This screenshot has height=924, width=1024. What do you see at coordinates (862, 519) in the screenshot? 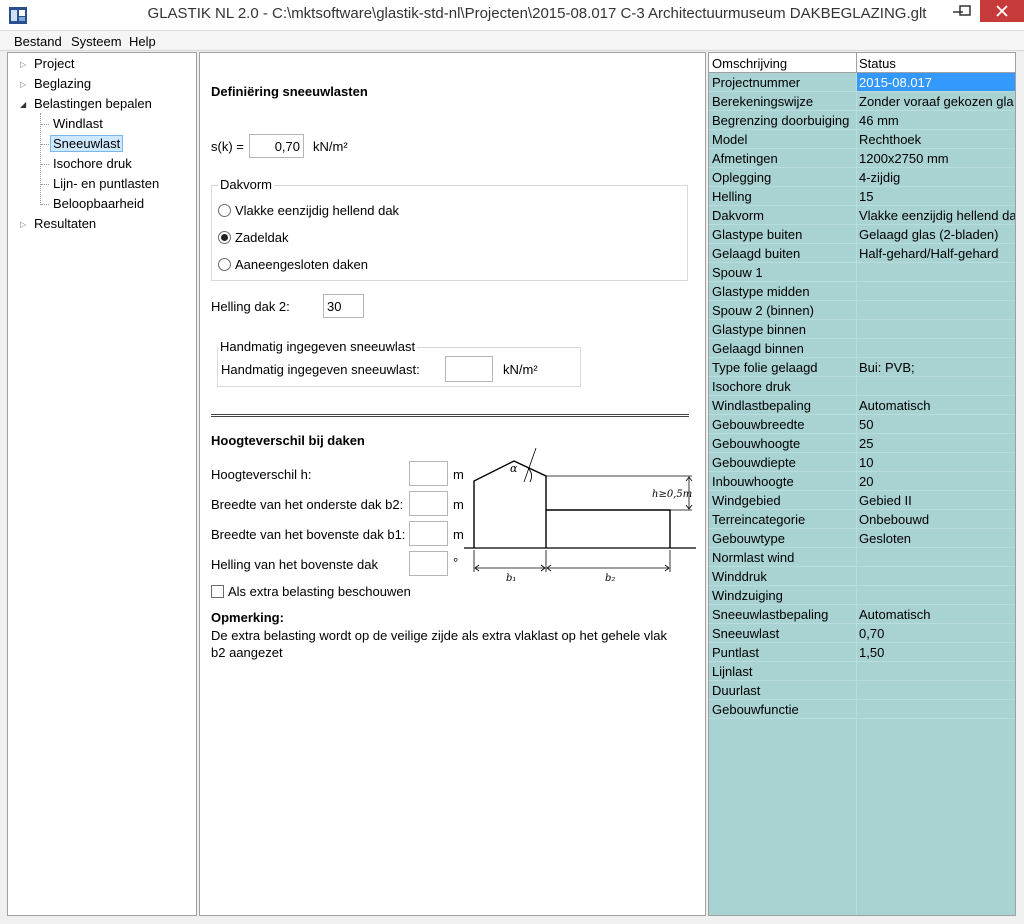
I see `grid-row: Terreincategorie Onbebouwd` at bounding box center [862, 519].